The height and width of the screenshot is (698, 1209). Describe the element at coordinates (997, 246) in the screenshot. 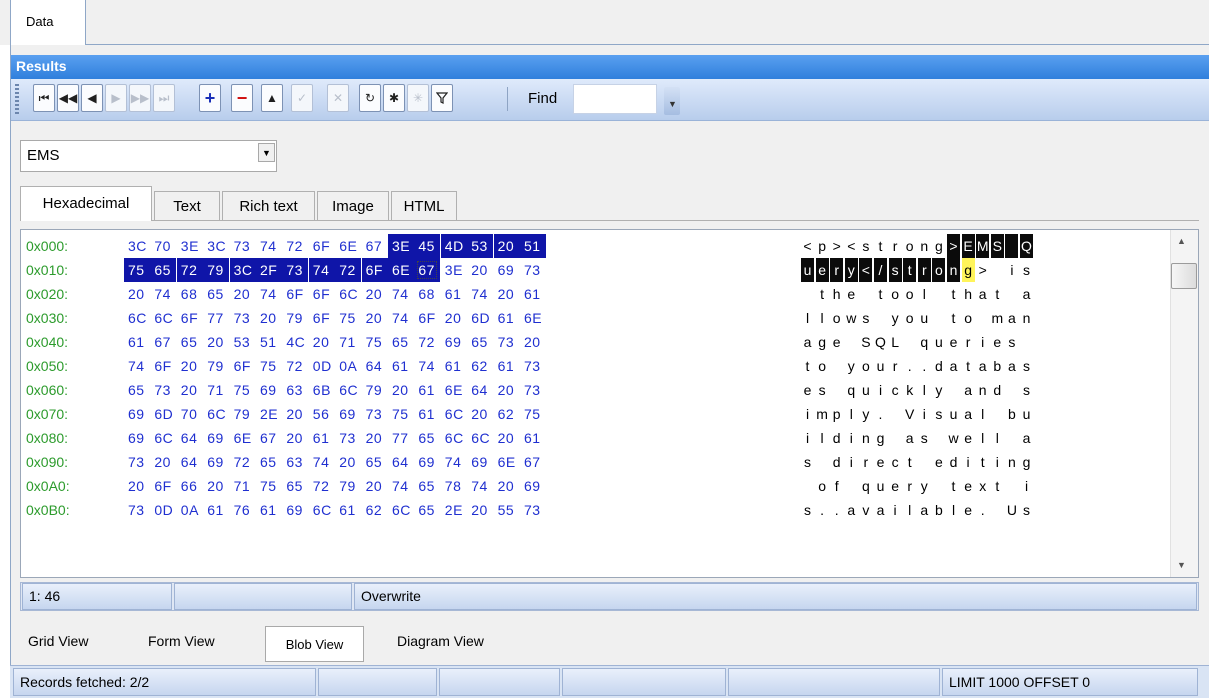

I see `hex-text-char: S` at that location.